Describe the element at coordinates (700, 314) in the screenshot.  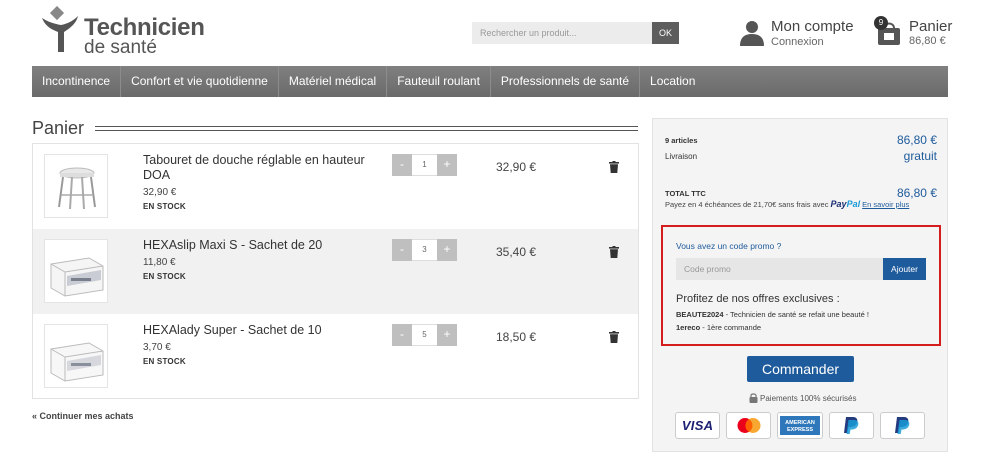
I see `offer-code: BEAUTE2024` at that location.